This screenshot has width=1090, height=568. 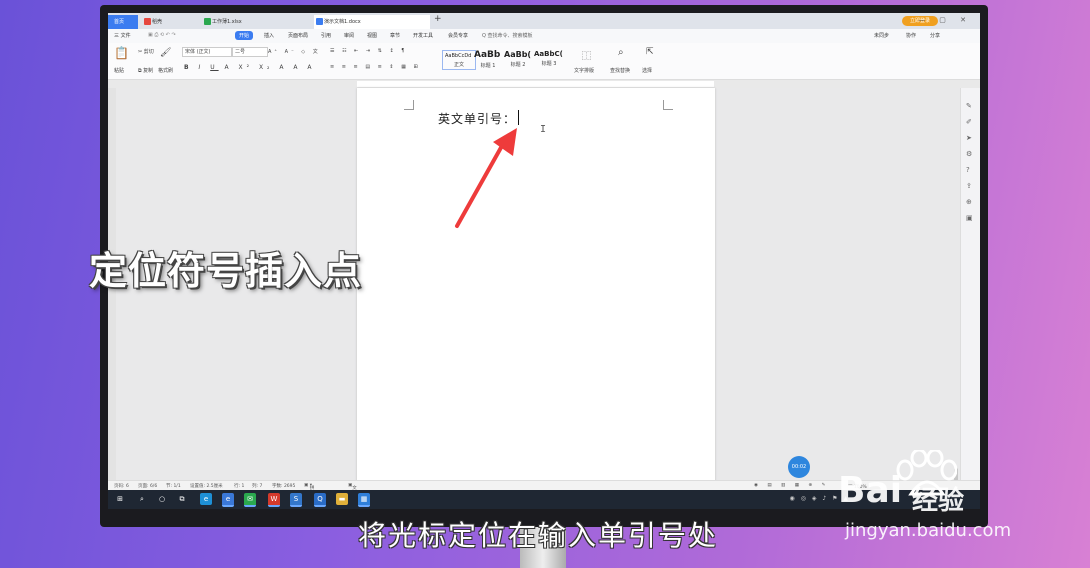 I want to click on style-heading-2: AaBb(标题 2, so click(x=518, y=60).